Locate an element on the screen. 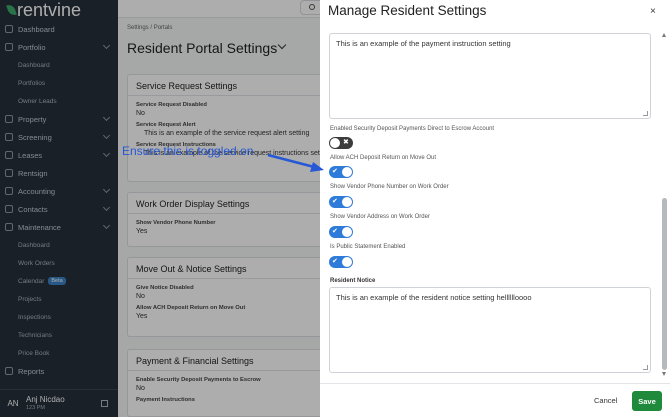 The height and width of the screenshot is (417, 670). annotation-arrow is located at coordinates (295, 162).